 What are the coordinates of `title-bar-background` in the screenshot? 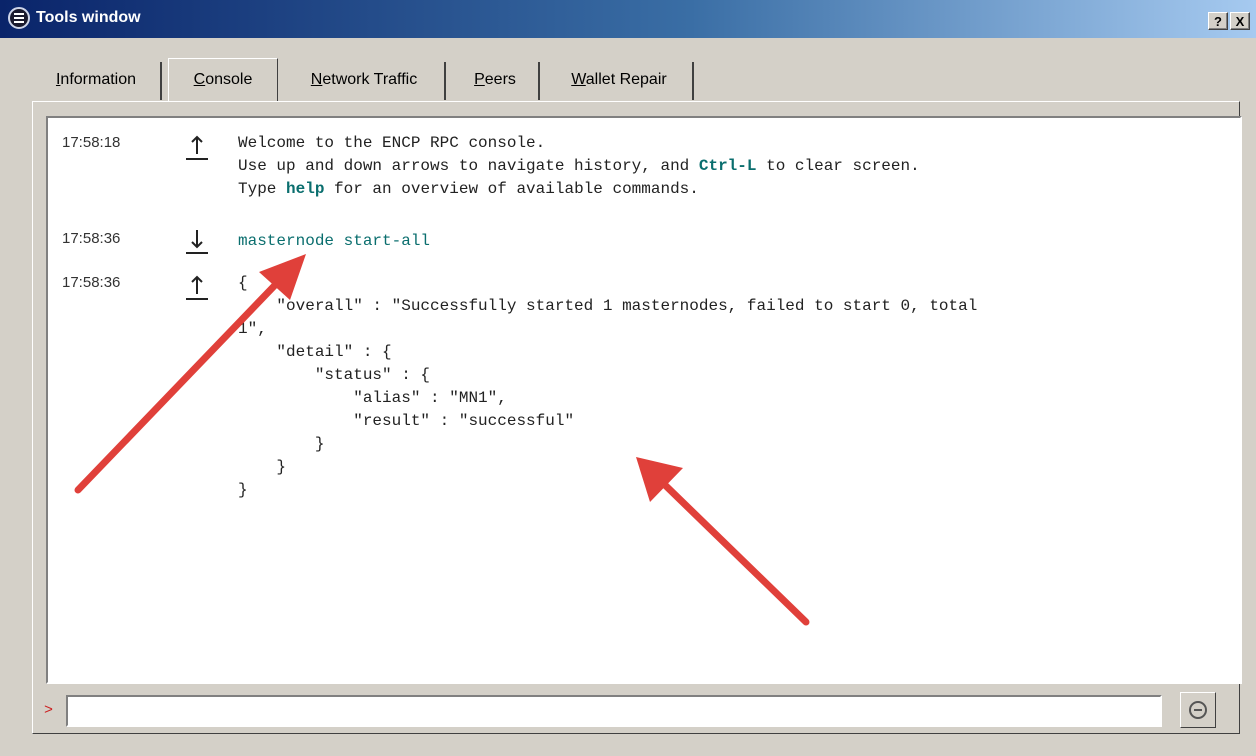 It's located at (628, 19).